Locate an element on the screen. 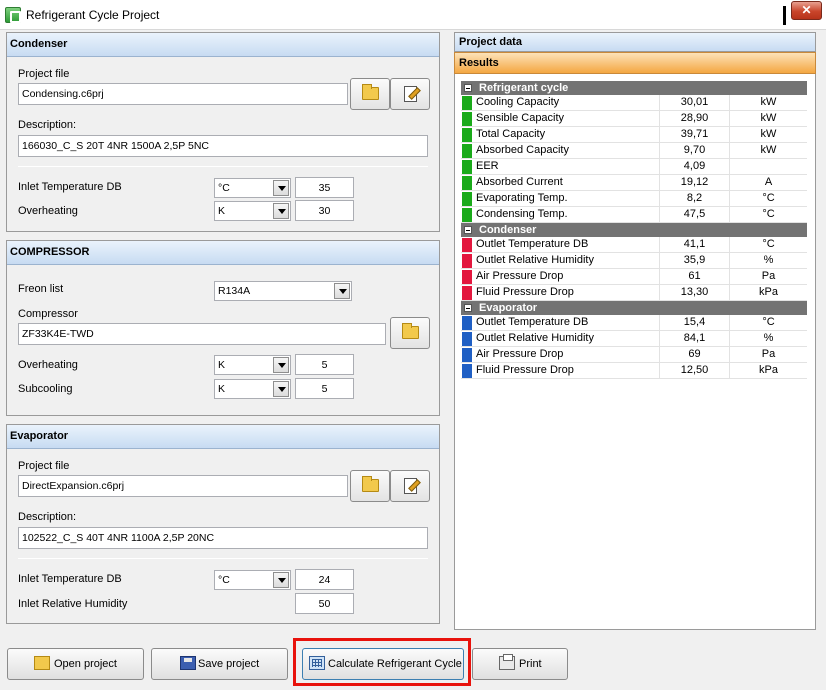  open-project-button: Open project is located at coordinates (75, 664).